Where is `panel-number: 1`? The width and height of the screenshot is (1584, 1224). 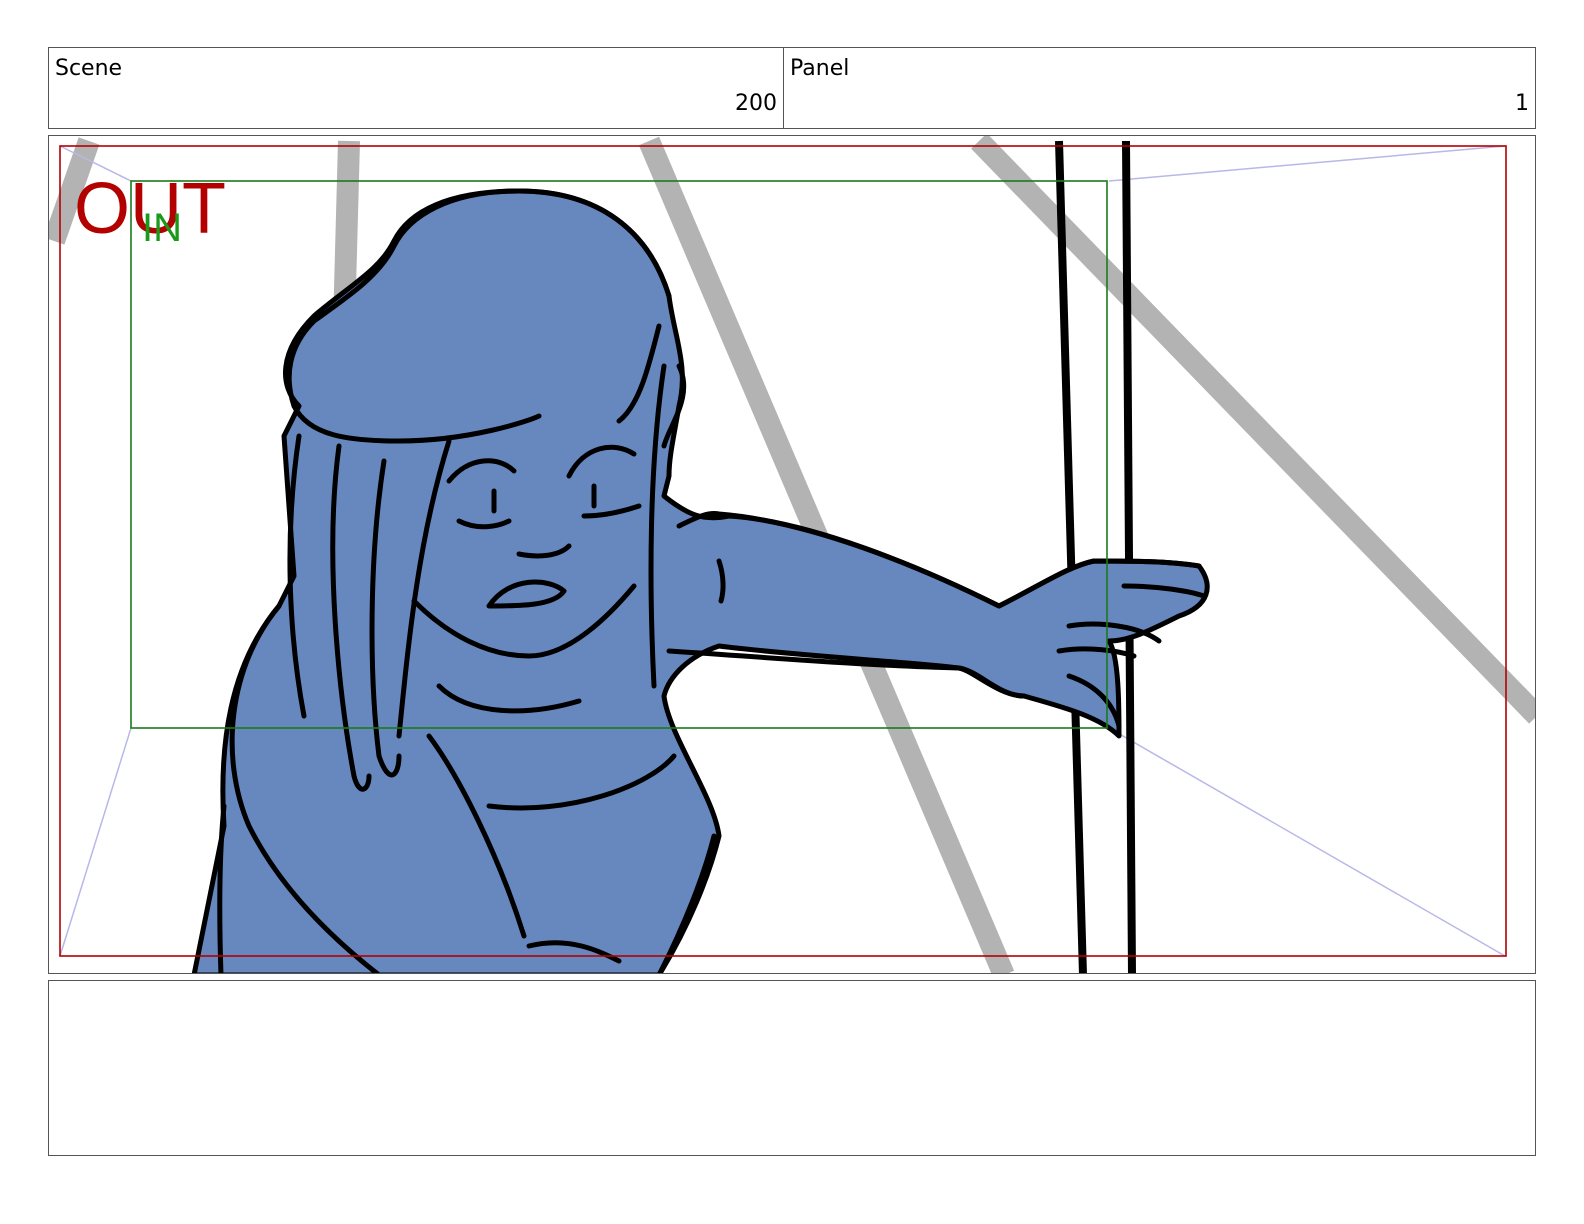 panel-number: 1 is located at coordinates (1522, 103).